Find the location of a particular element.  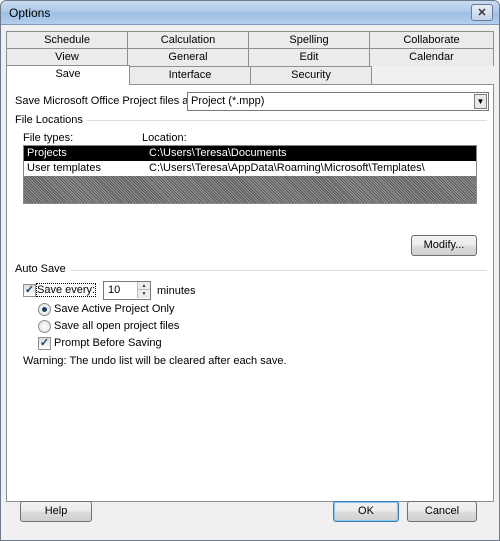

tab-calendar: Calendar is located at coordinates (431, 57).